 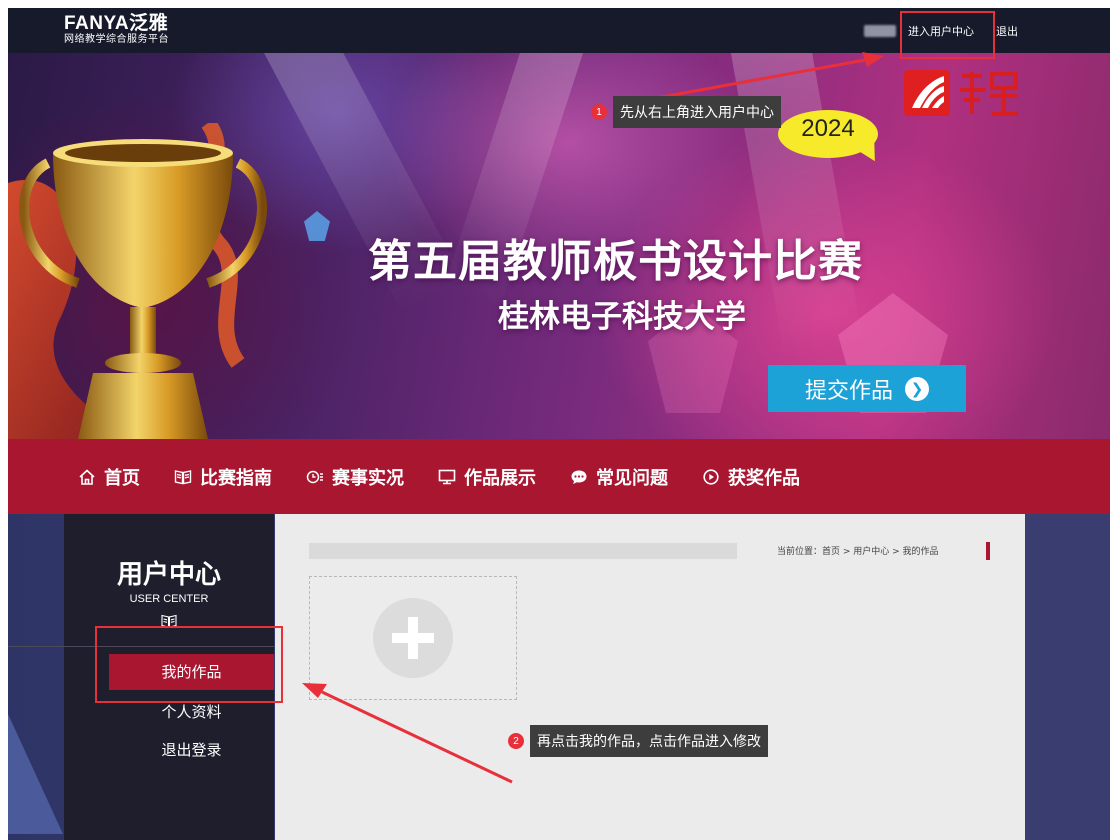 I want to click on book-icon, so click(x=183, y=476).